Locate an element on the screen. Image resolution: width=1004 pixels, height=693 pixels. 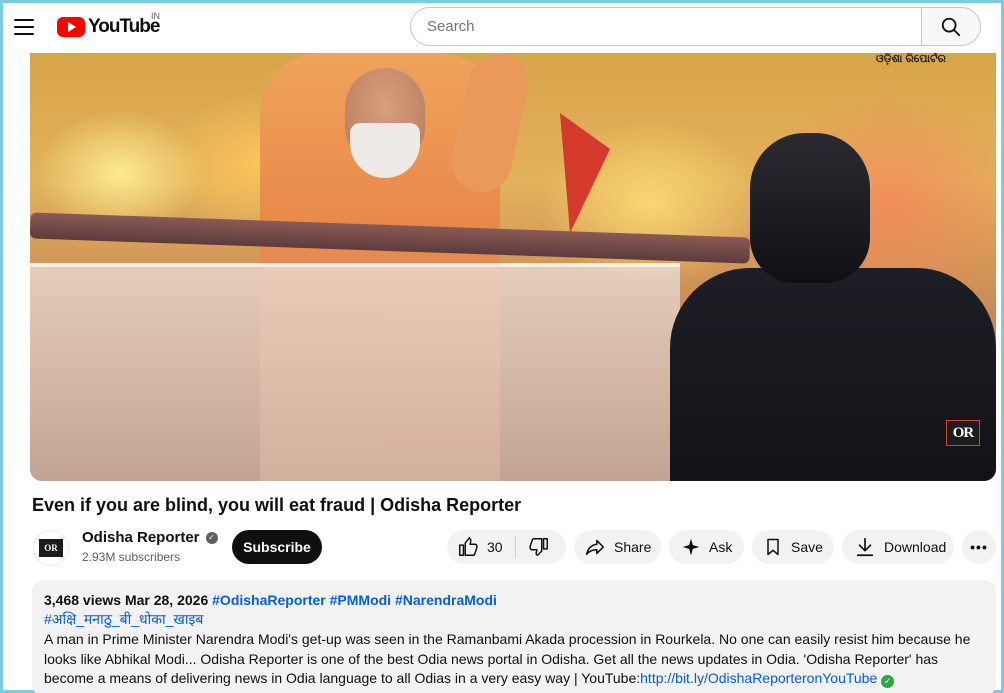
region-code: IN is located at coordinates (155, 16).